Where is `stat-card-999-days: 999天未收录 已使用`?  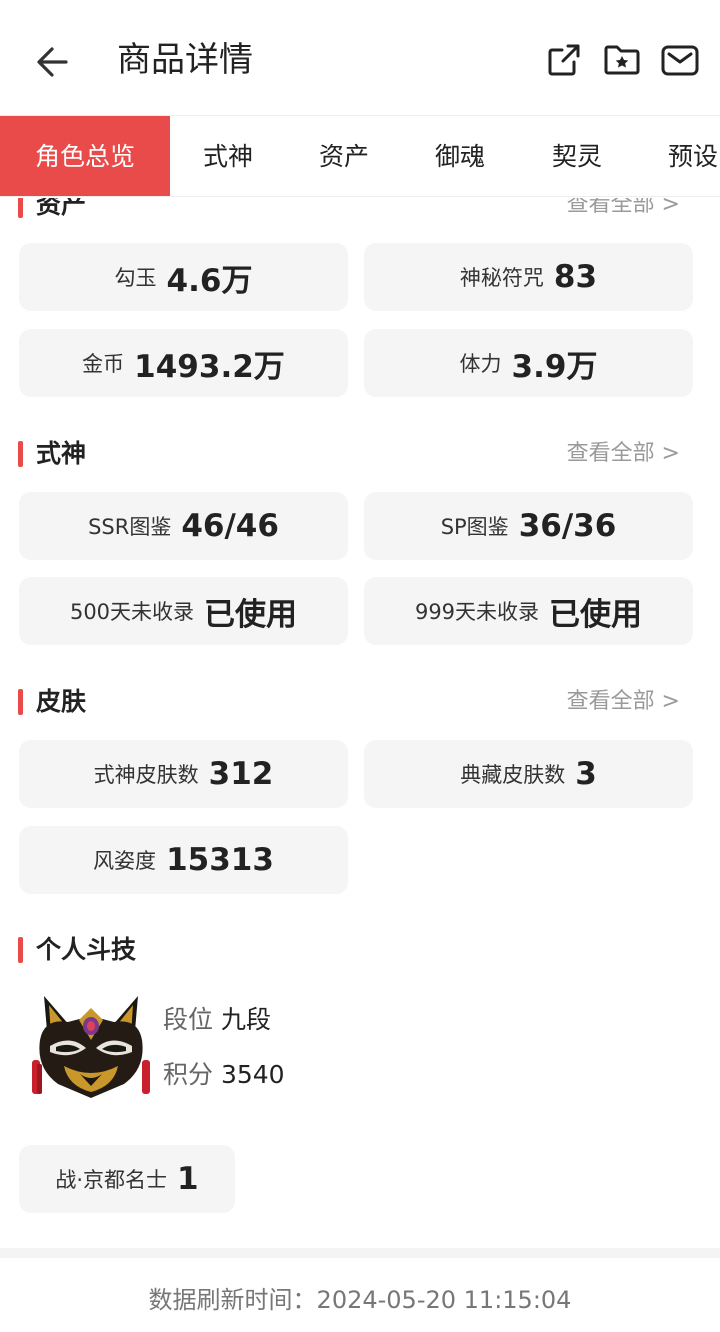 stat-card-999-days: 999天未收录 已使用 is located at coordinates (528, 611).